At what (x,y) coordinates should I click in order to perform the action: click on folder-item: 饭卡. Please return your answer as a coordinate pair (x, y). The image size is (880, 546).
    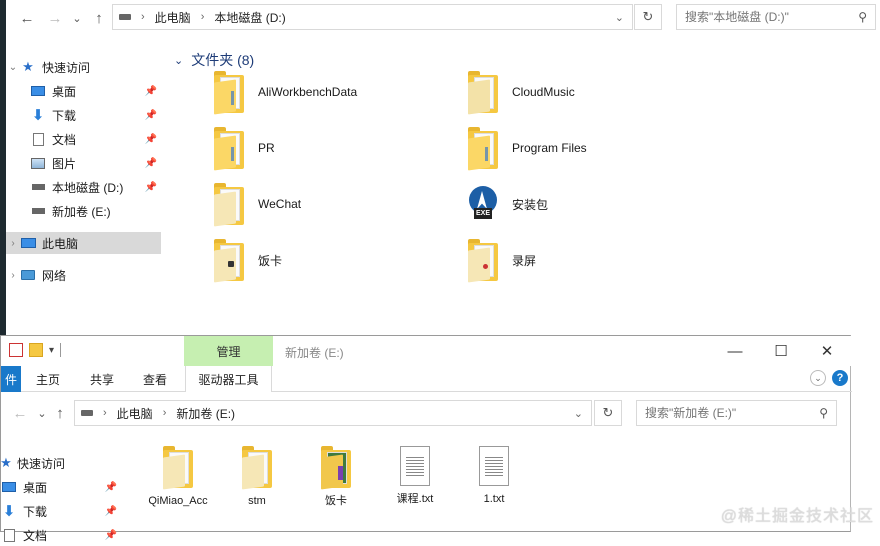
    Looking at the image, I should click on (339, 260).